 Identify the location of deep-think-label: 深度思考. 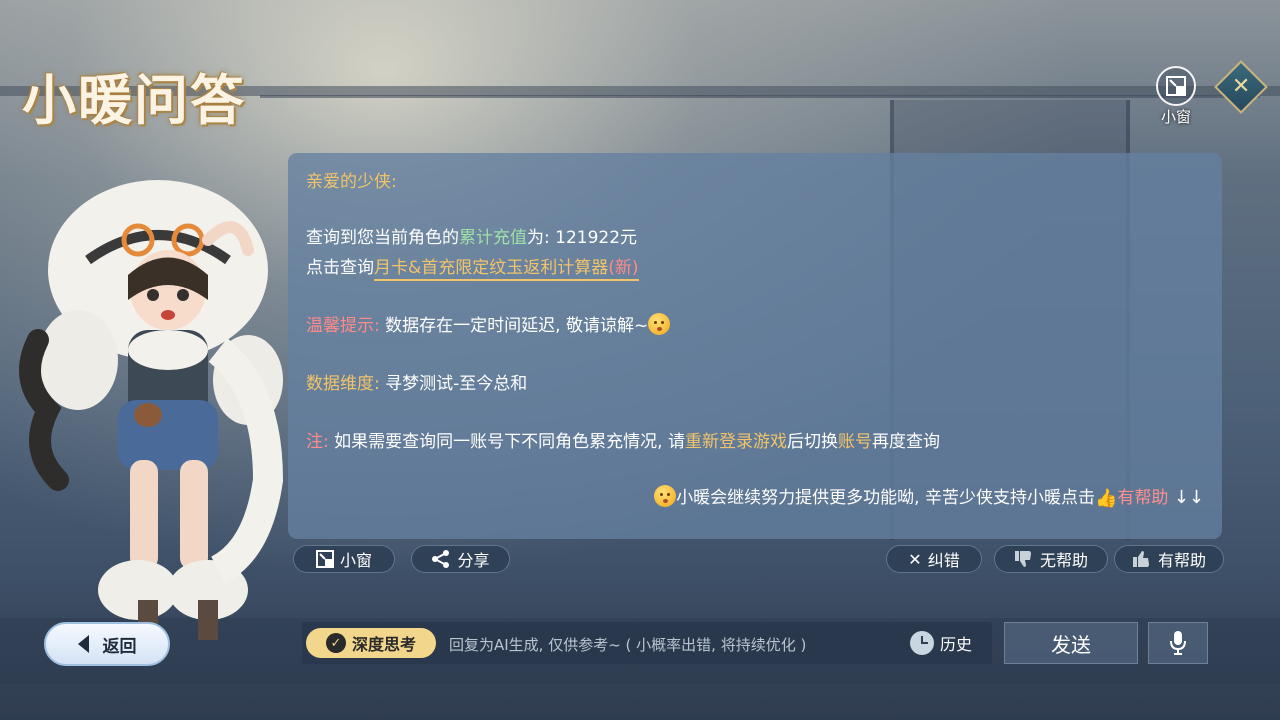
(383, 644).